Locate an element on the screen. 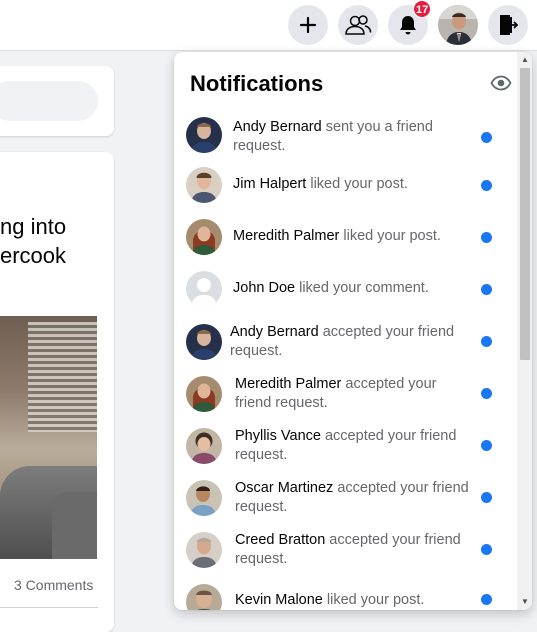 The image size is (537, 632). couch-arm is located at coordinates (74, 525).